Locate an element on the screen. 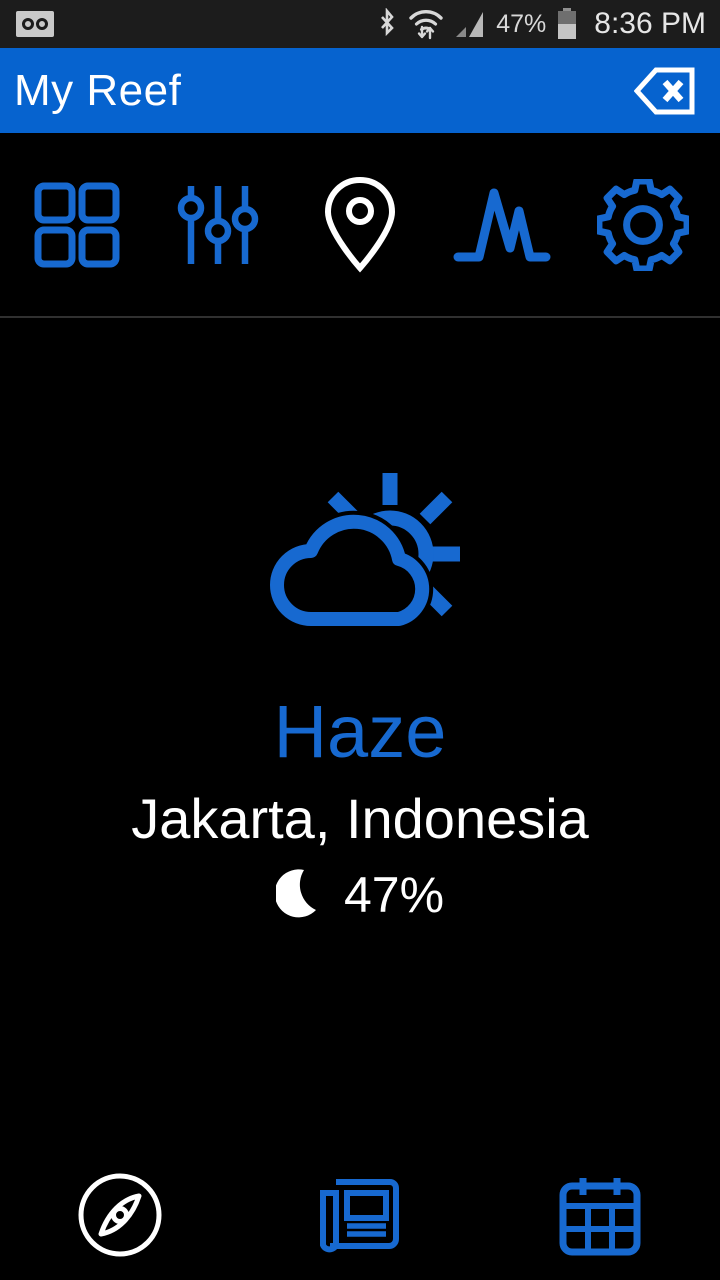 Image resolution: width=720 pixels, height=1280 pixels. toolbar-item-graphs is located at coordinates (502, 225).